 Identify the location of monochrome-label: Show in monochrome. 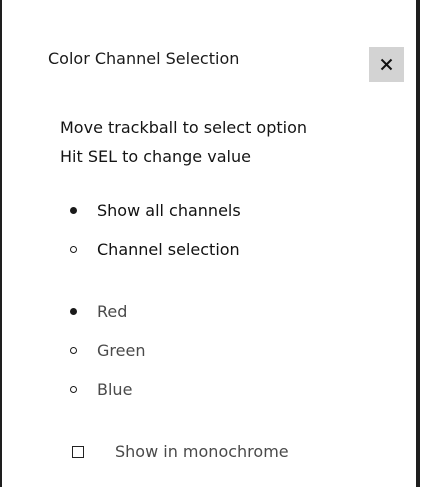
(202, 451).